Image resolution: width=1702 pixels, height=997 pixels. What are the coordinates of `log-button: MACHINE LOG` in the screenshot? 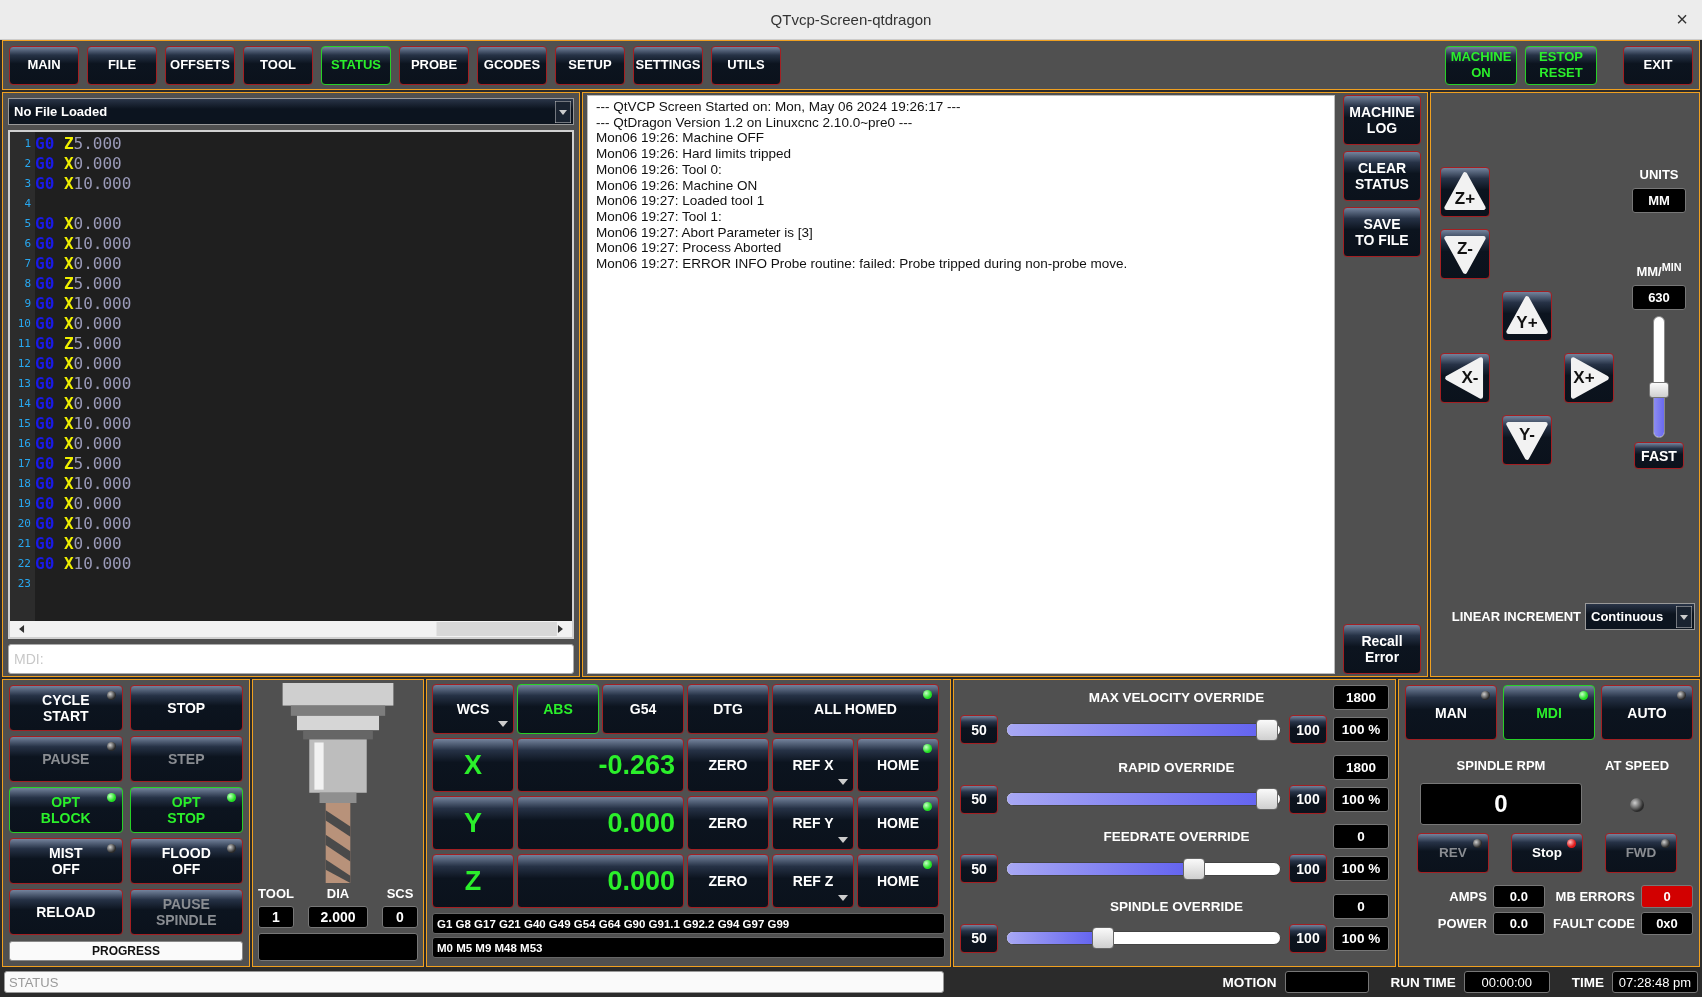 It's located at (1382, 120).